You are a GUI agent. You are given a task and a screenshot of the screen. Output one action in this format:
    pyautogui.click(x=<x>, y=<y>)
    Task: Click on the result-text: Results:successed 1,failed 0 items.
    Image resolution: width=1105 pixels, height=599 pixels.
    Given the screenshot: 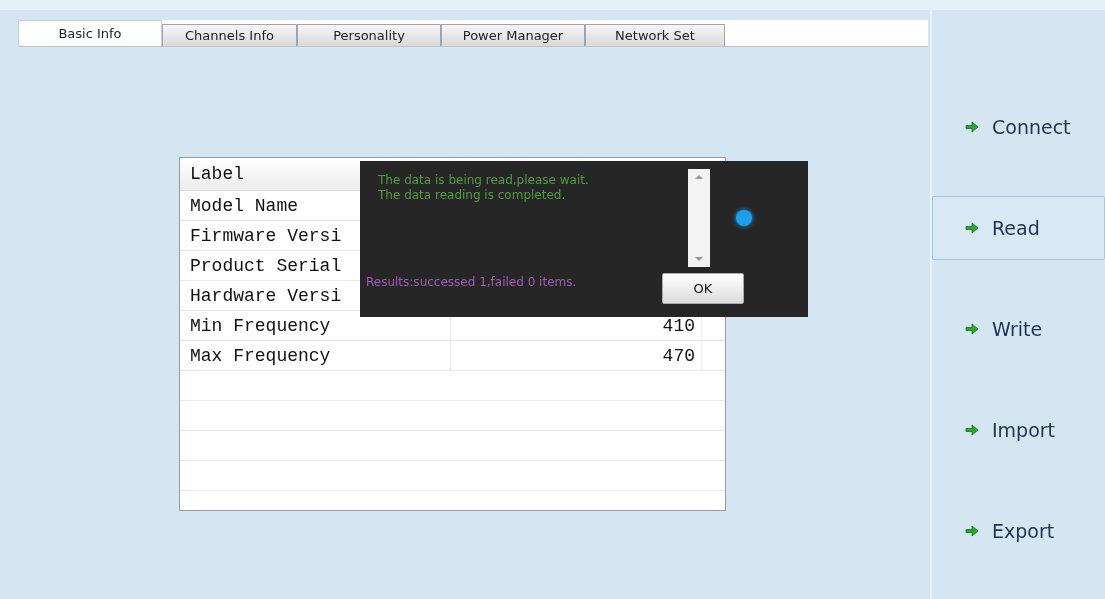 What is the action you would take?
    pyautogui.click(x=472, y=282)
    